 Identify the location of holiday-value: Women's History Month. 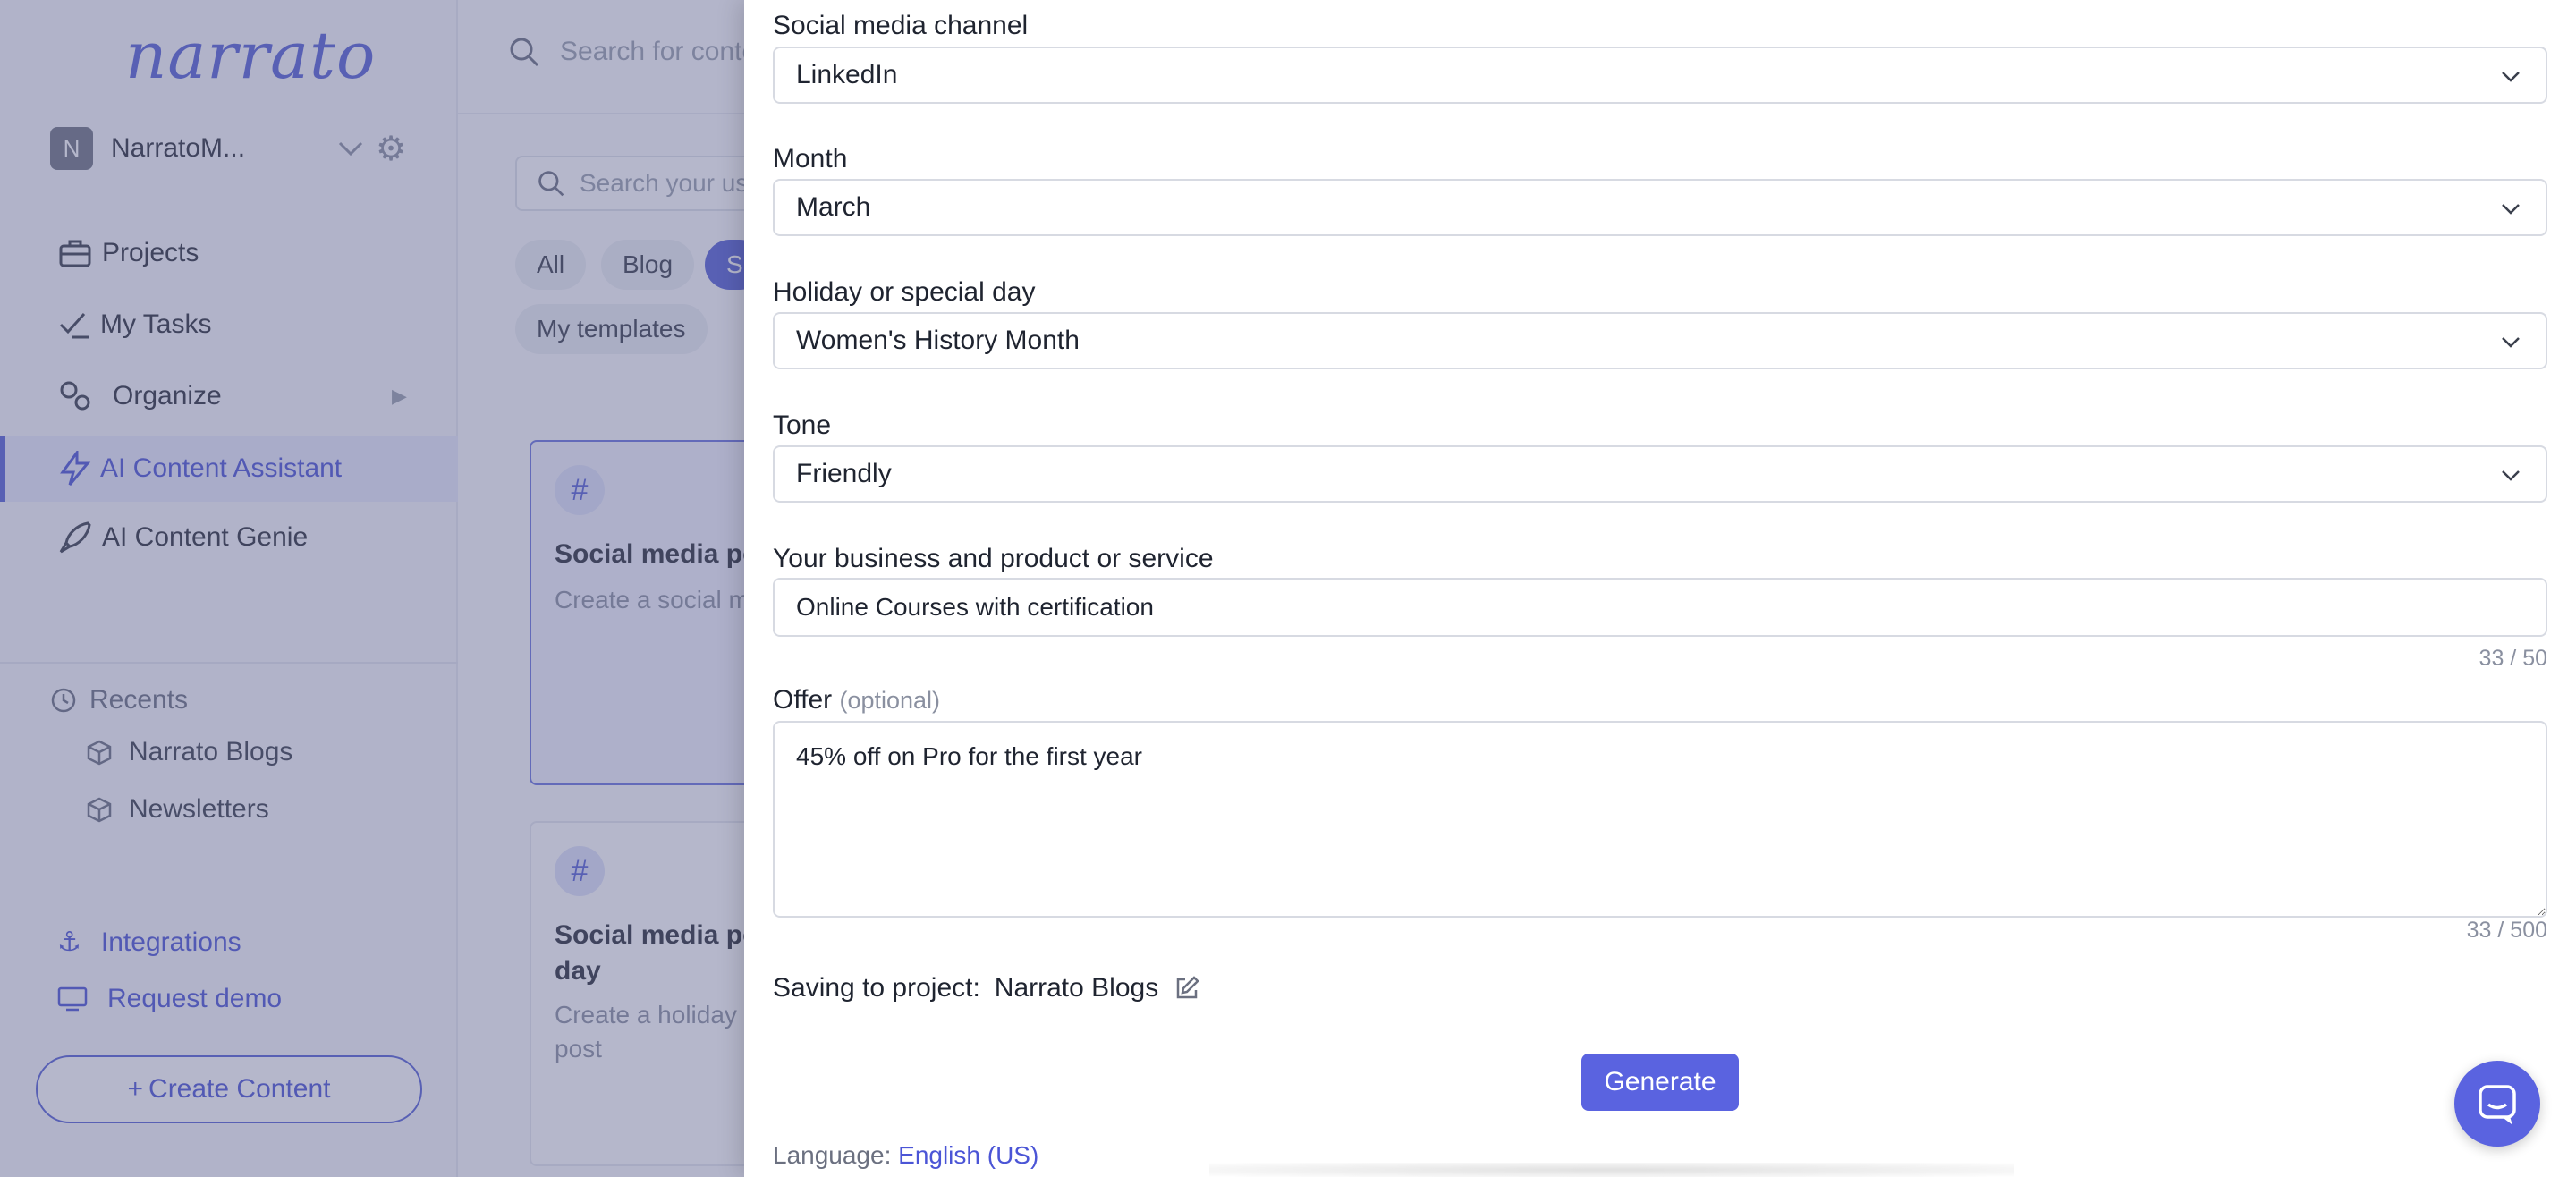
(938, 340).